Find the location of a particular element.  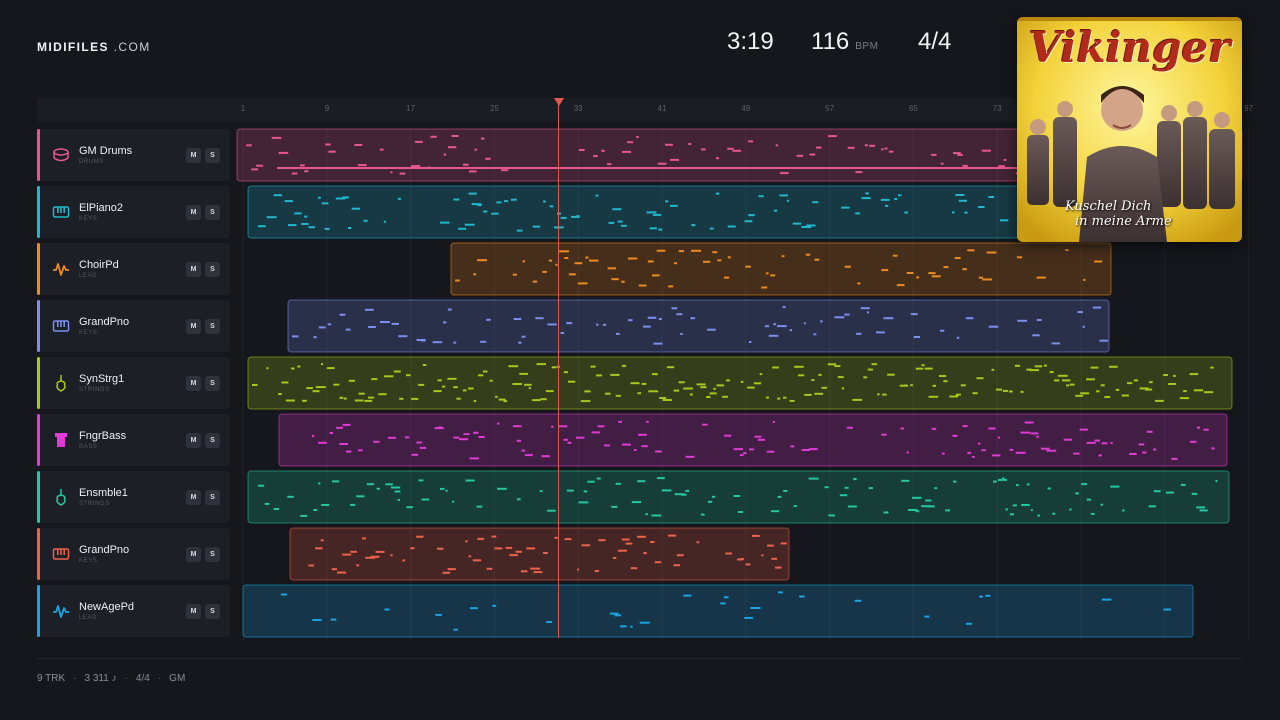

footer-stats: 9 TRK · 3 311 ♪ · 4/4 · GM is located at coordinates (111, 678).